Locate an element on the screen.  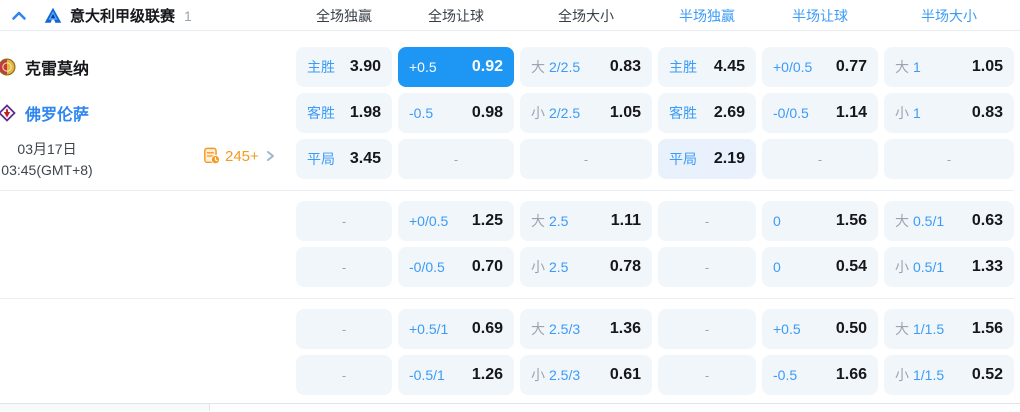
odds-cell: 客胜 2.69 is located at coordinates (707, 113).